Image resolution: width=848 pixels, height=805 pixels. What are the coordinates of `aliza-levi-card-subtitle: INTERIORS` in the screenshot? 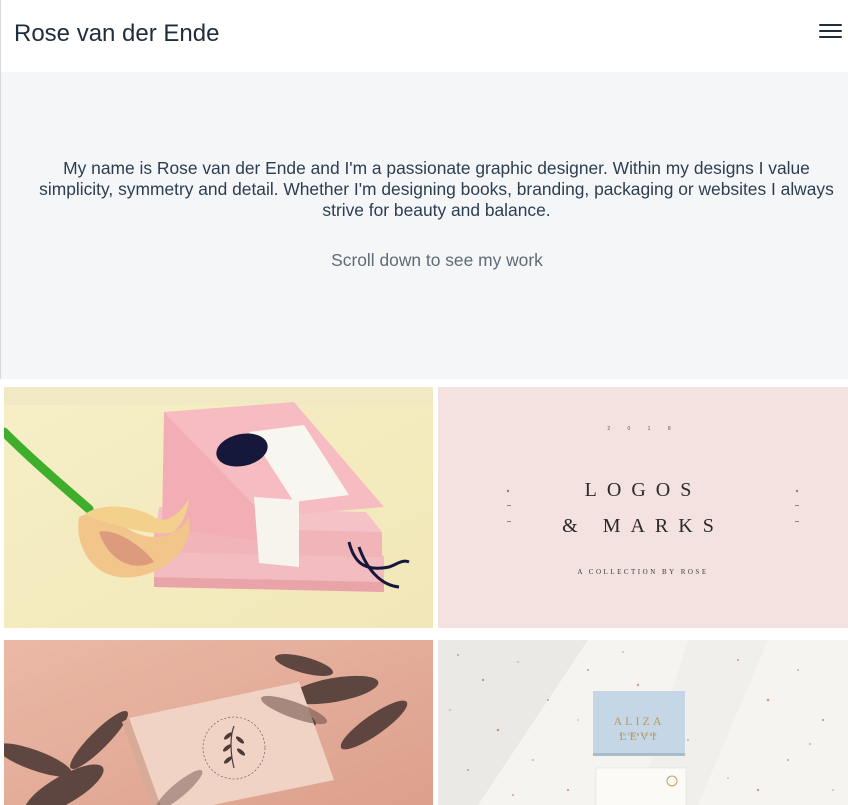 It's located at (639, 734).